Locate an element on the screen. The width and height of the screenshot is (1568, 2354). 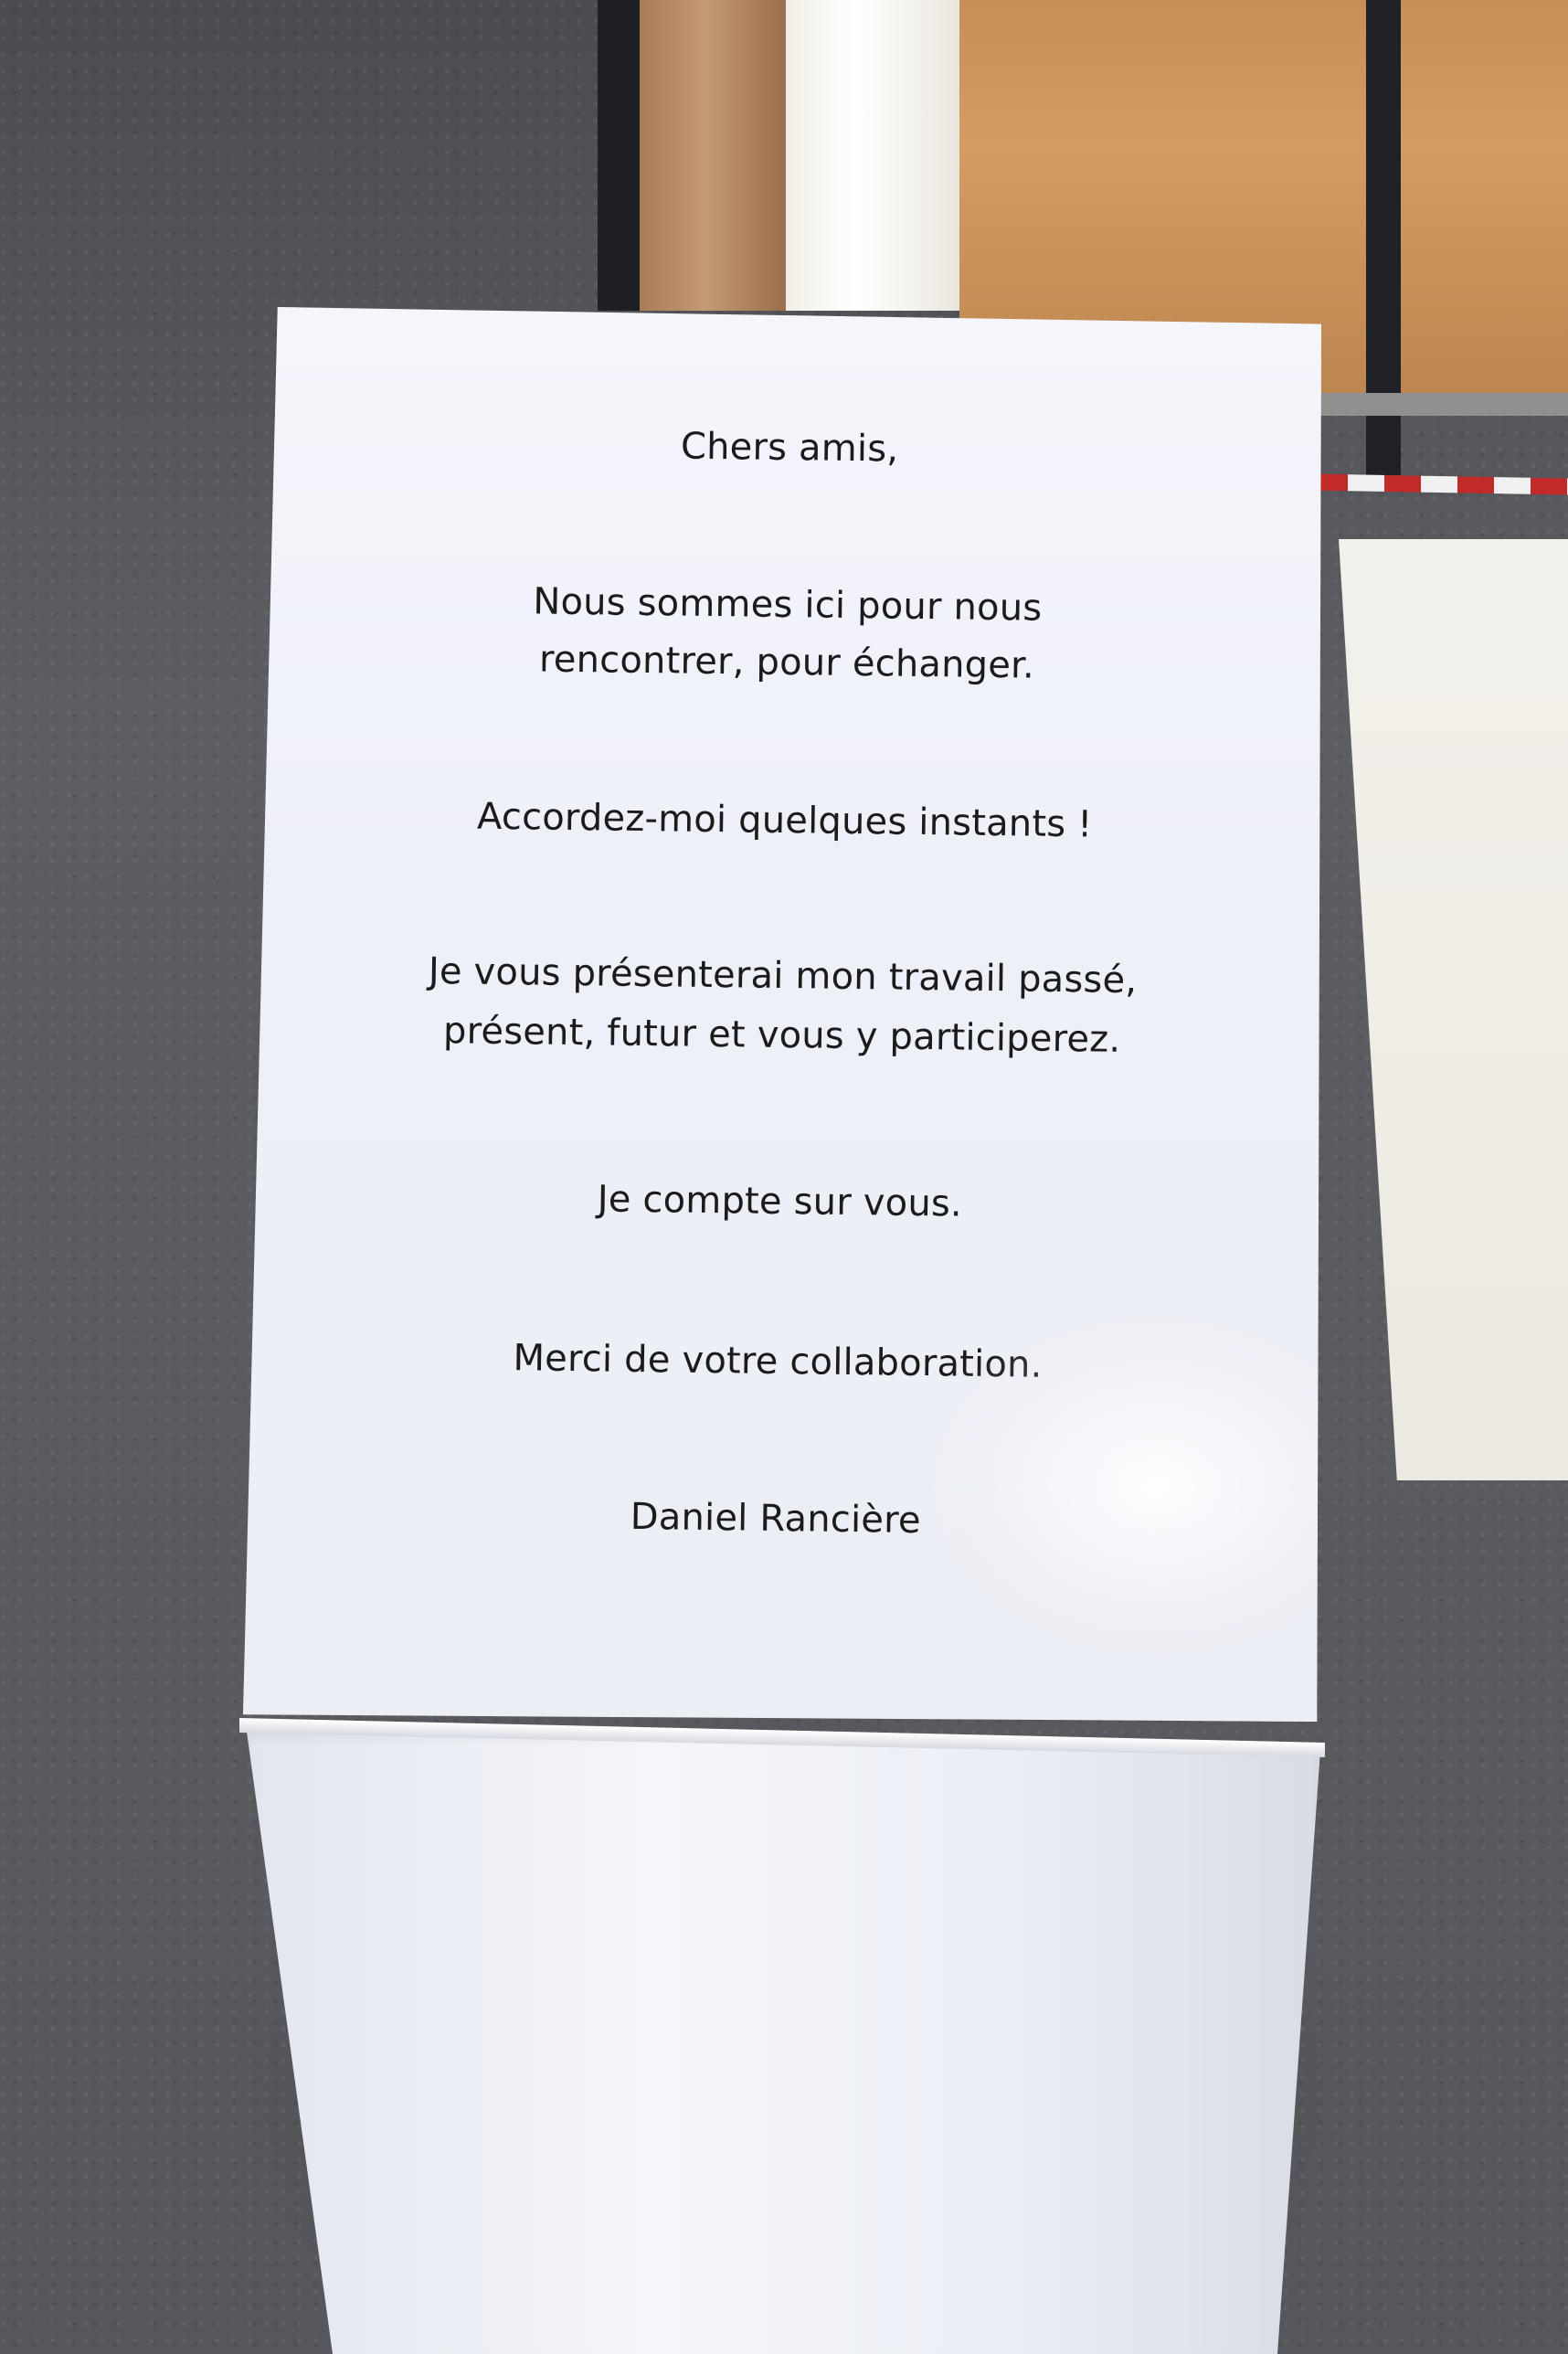
letter-line: Accordez-moi quelques instants ! is located at coordinates (785, 821).